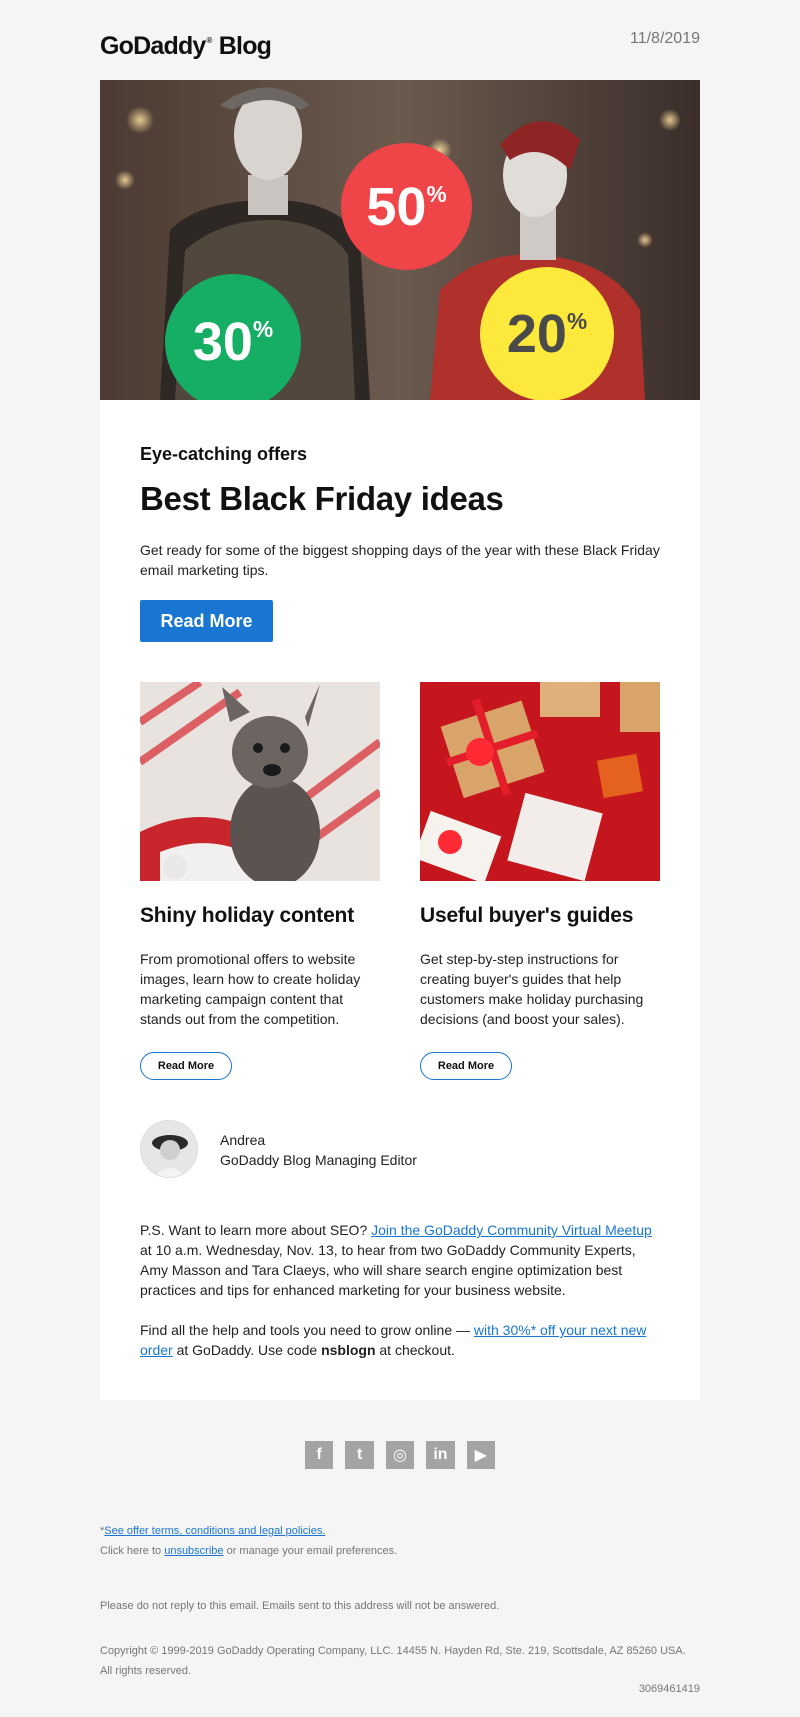 This screenshot has width=800, height=1717. Describe the element at coordinates (318, 1160) in the screenshot. I see `author-role: GoDaddy Blog Managing Editor` at that location.